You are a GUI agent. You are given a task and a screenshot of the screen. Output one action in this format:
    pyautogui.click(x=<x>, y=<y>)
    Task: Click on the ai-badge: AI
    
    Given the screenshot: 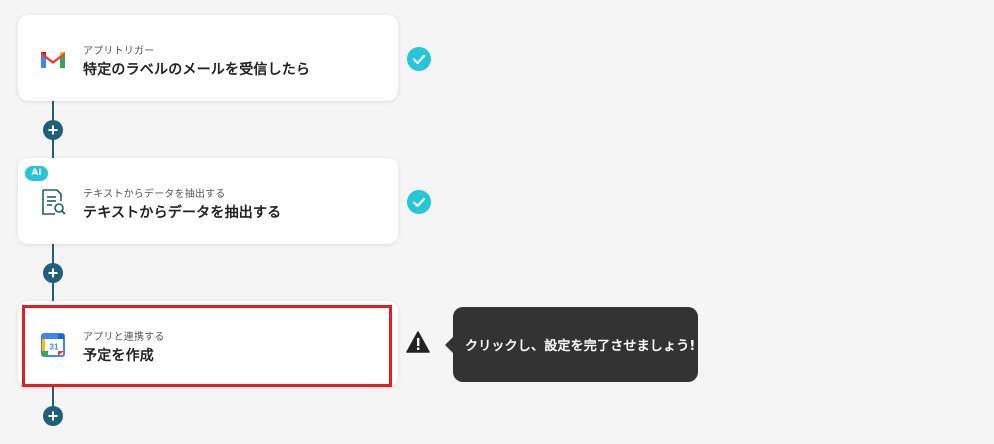 What is the action you would take?
    pyautogui.click(x=36, y=173)
    